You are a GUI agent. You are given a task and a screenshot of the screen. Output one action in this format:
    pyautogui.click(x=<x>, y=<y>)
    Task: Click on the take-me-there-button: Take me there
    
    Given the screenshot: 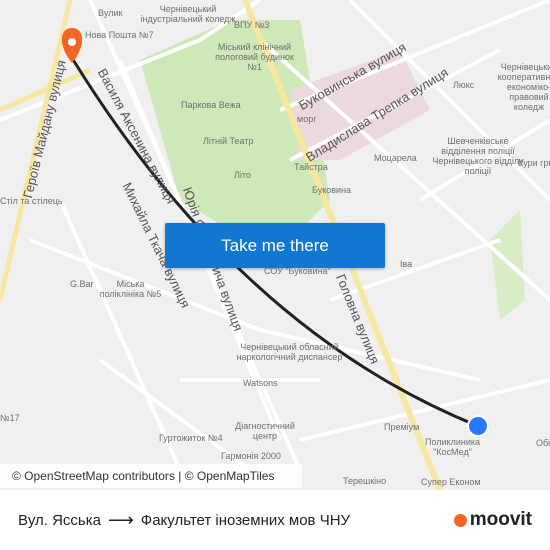 What is the action you would take?
    pyautogui.click(x=275, y=245)
    